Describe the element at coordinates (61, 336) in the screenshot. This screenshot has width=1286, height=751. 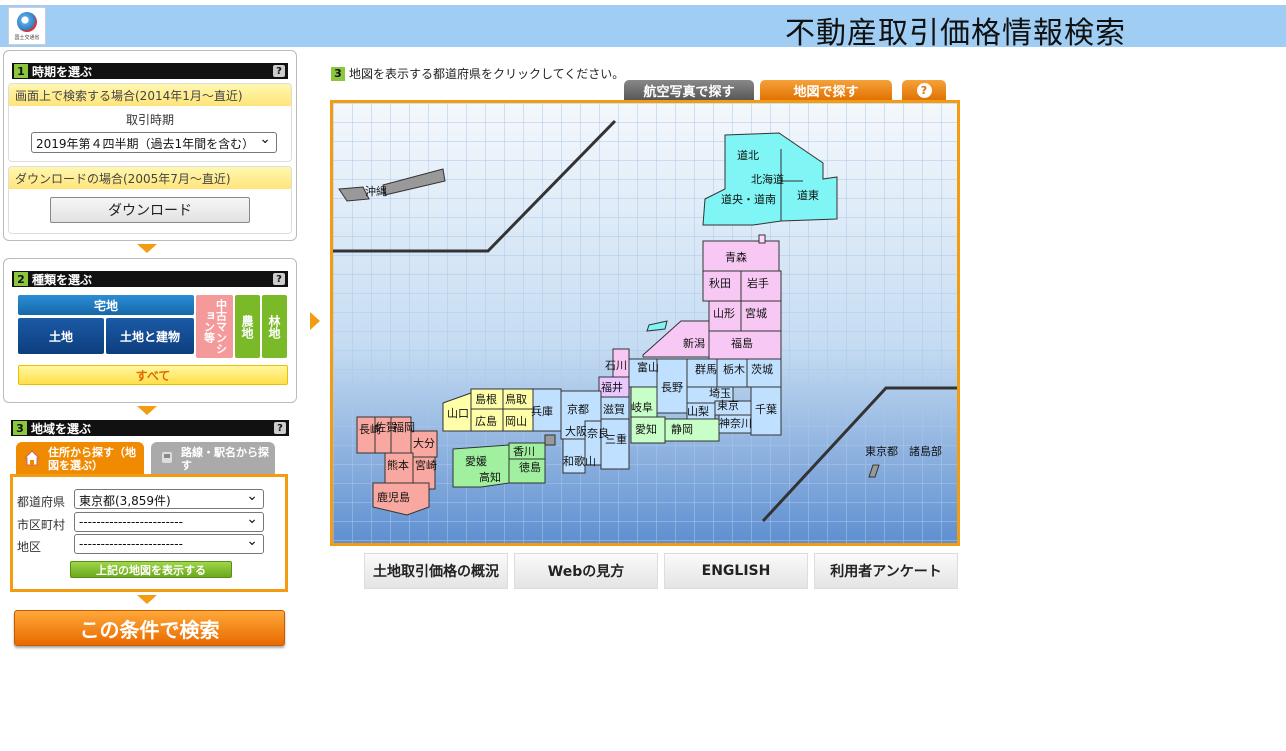
I see `tochi-button: 土地` at that location.